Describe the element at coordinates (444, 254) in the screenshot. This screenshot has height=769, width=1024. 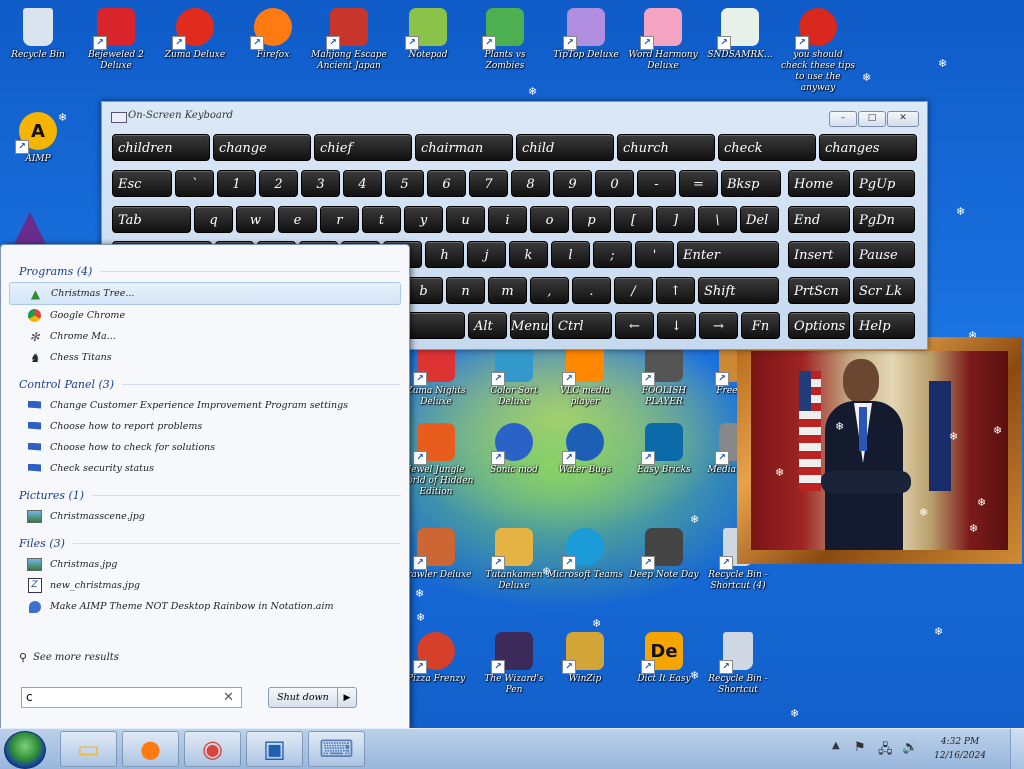
I see `key-h: h` at that location.